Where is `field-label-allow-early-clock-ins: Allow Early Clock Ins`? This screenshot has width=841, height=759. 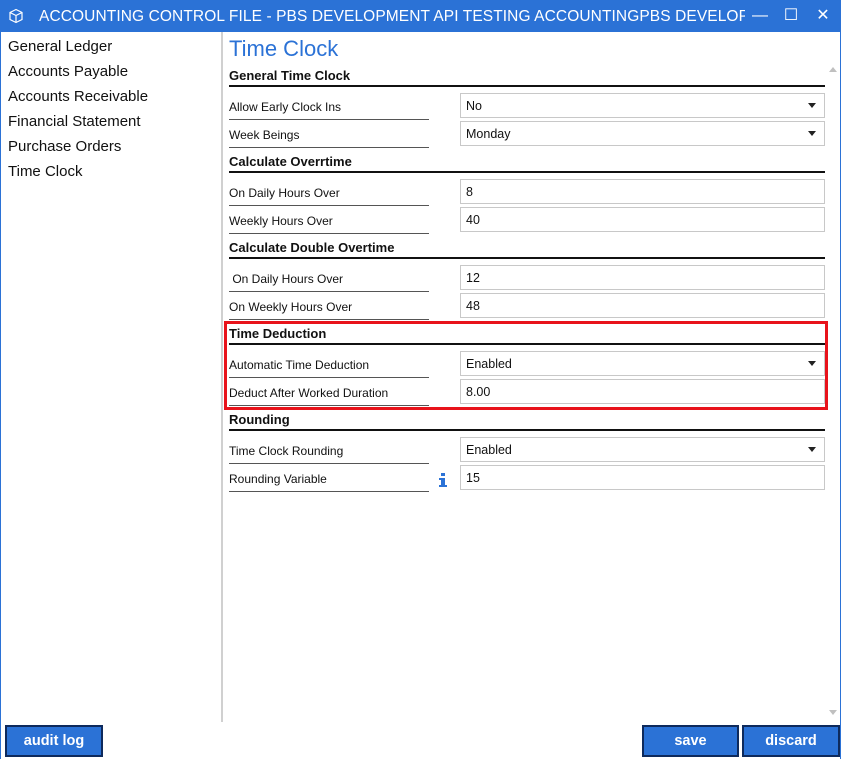 field-label-allow-early-clock-ins: Allow Early Clock Ins is located at coordinates (285, 107).